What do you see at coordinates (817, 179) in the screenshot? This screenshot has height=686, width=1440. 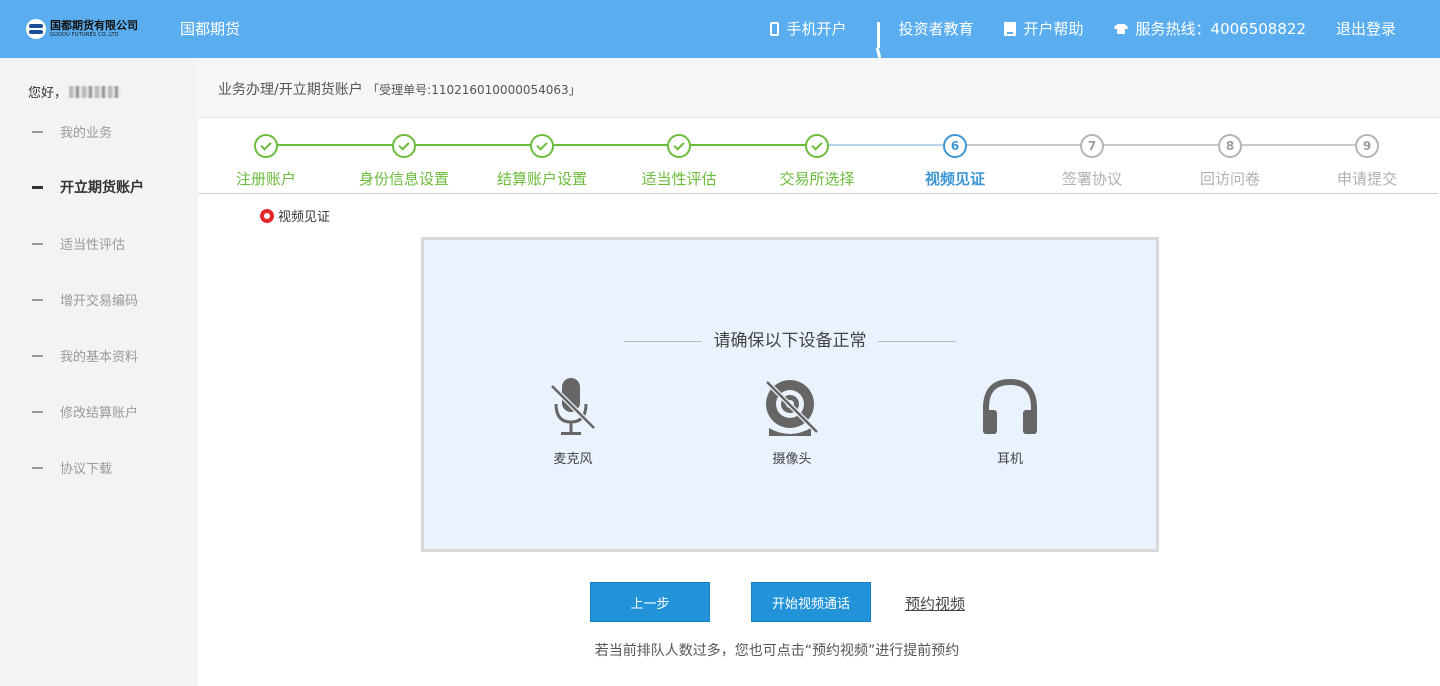 I see `step-label: 交易所选择` at bounding box center [817, 179].